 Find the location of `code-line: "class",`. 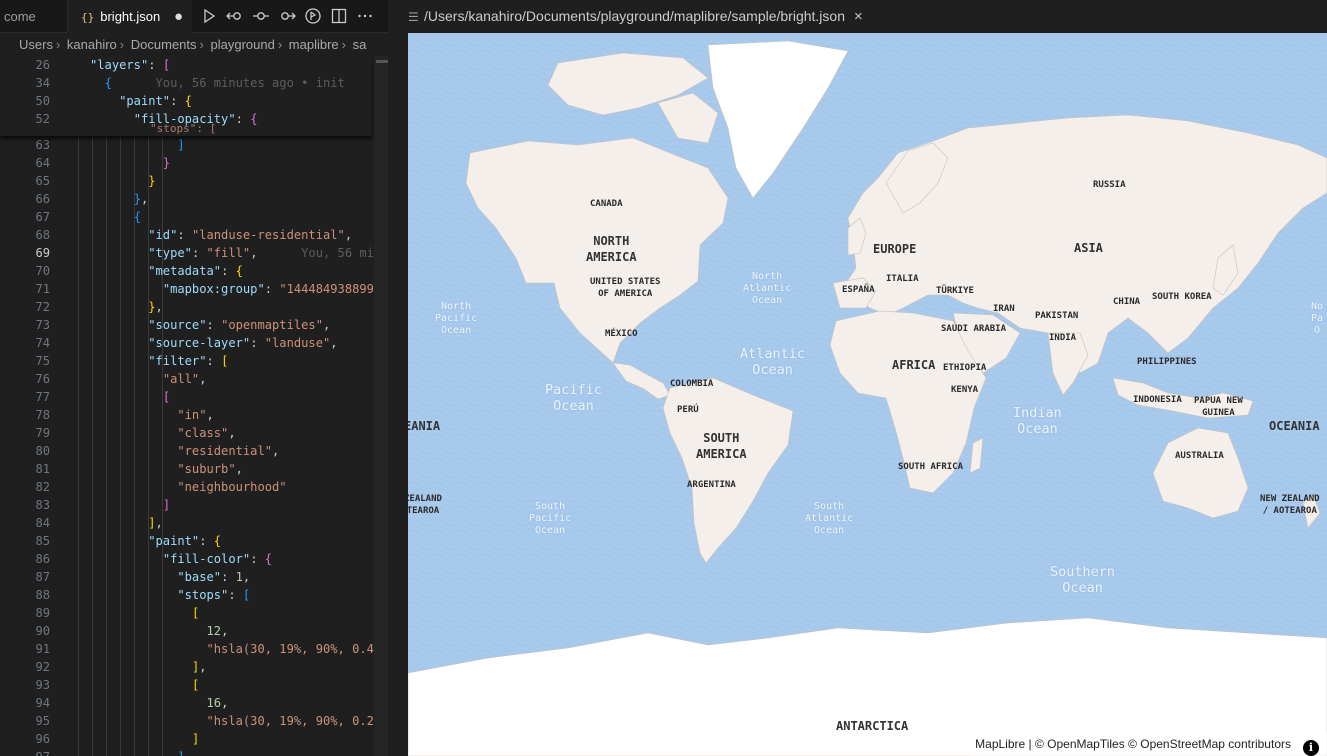

code-line: "class", is located at coordinates (162, 433).